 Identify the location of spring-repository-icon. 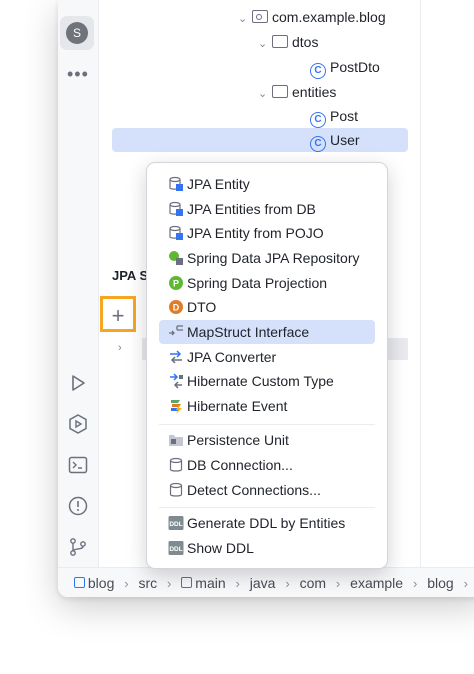
(176, 258).